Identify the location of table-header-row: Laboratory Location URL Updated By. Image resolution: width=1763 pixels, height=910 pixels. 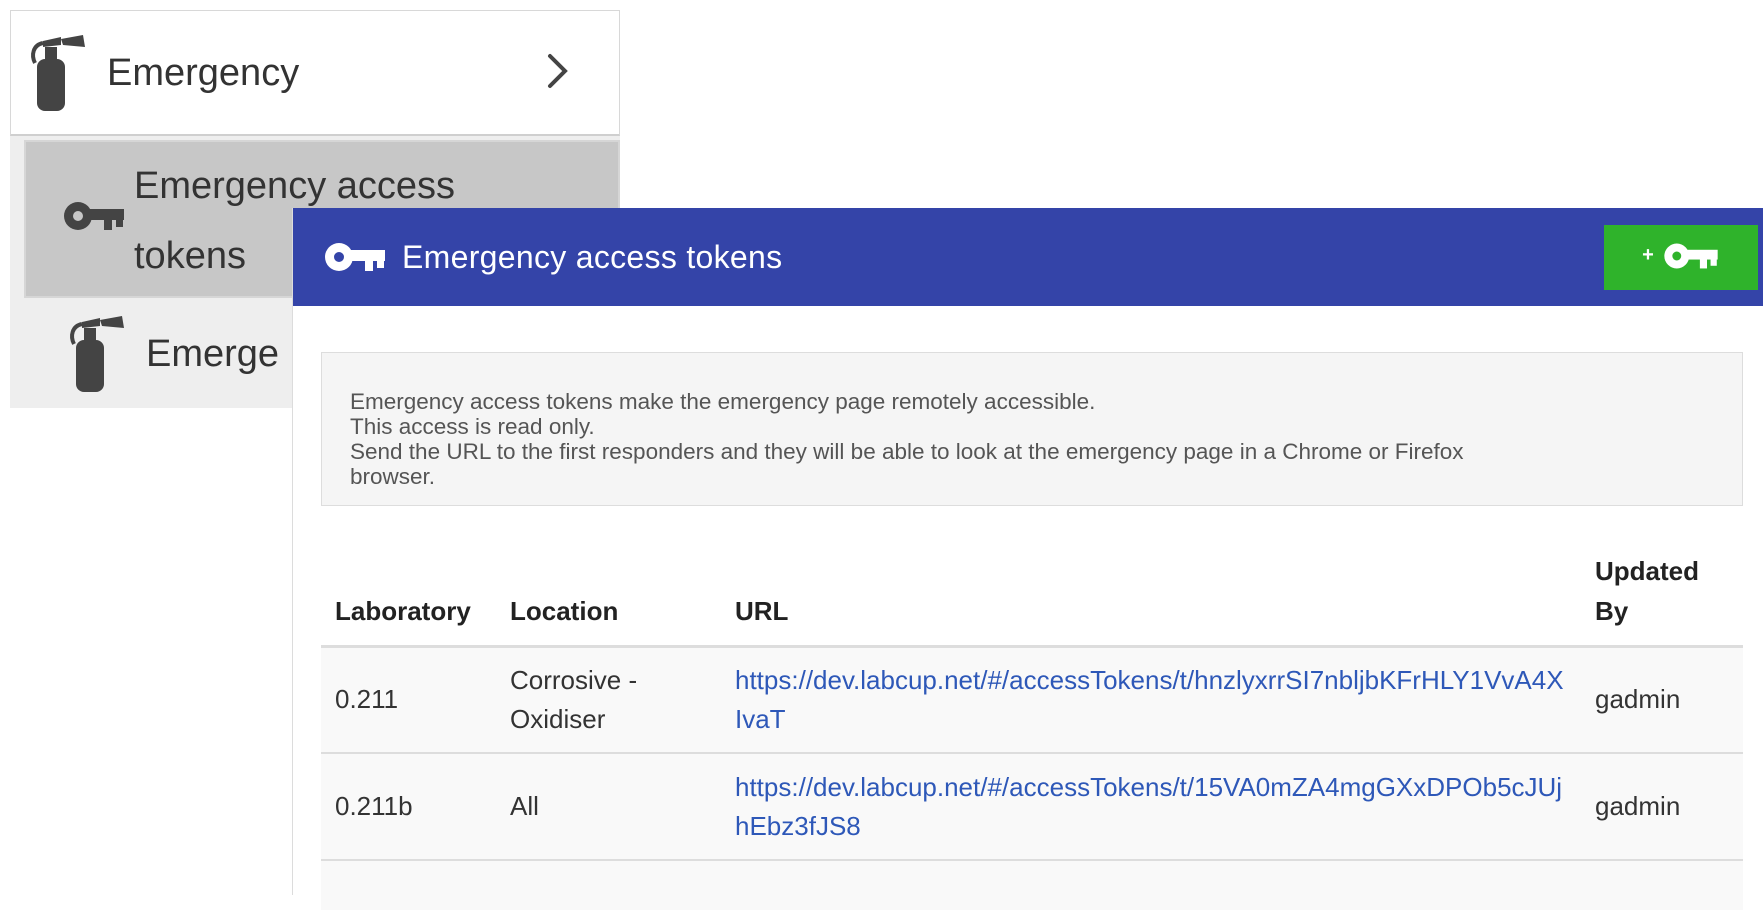
(1032, 587).